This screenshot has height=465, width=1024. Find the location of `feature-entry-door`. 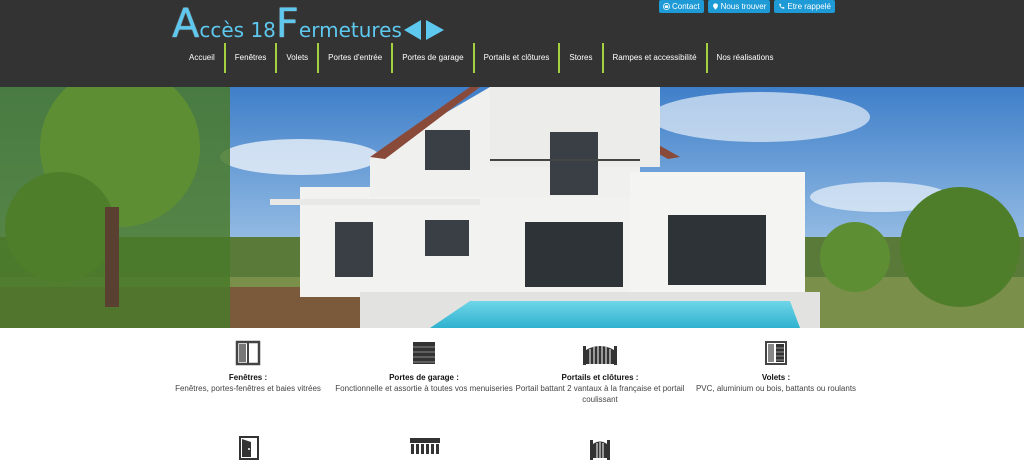

feature-entry-door is located at coordinates (249, 450).